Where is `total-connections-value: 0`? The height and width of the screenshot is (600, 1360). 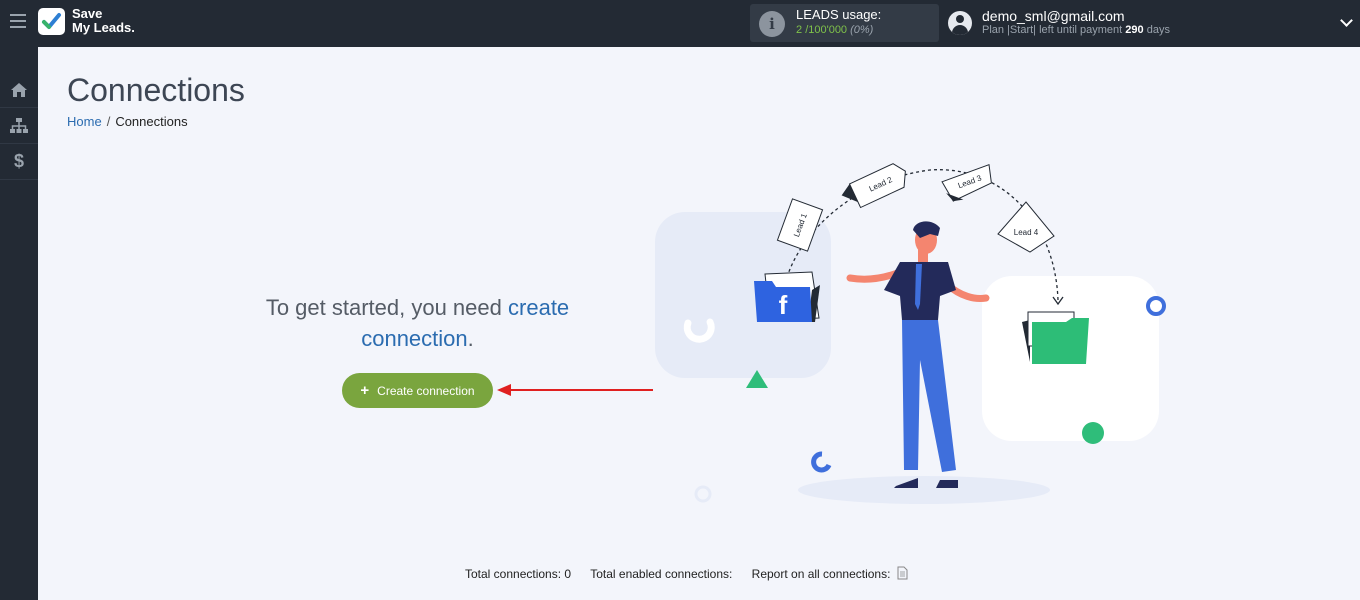
total-connections-value: 0 is located at coordinates (568, 574).